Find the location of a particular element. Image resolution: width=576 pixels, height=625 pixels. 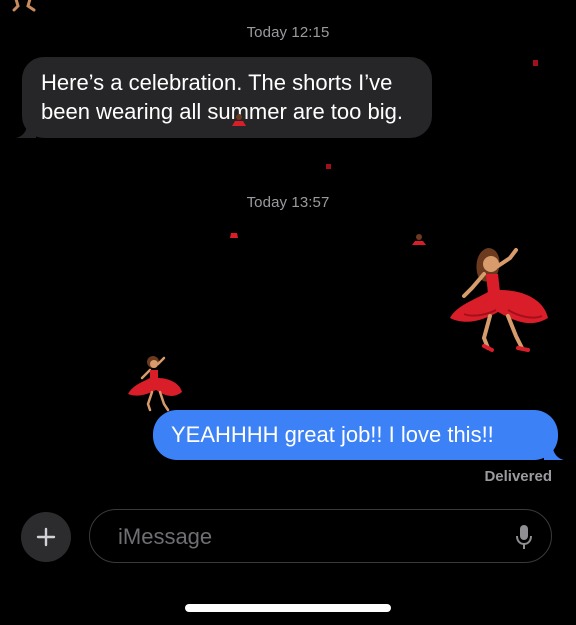

timestamp: Today 13:57 is located at coordinates (288, 202).